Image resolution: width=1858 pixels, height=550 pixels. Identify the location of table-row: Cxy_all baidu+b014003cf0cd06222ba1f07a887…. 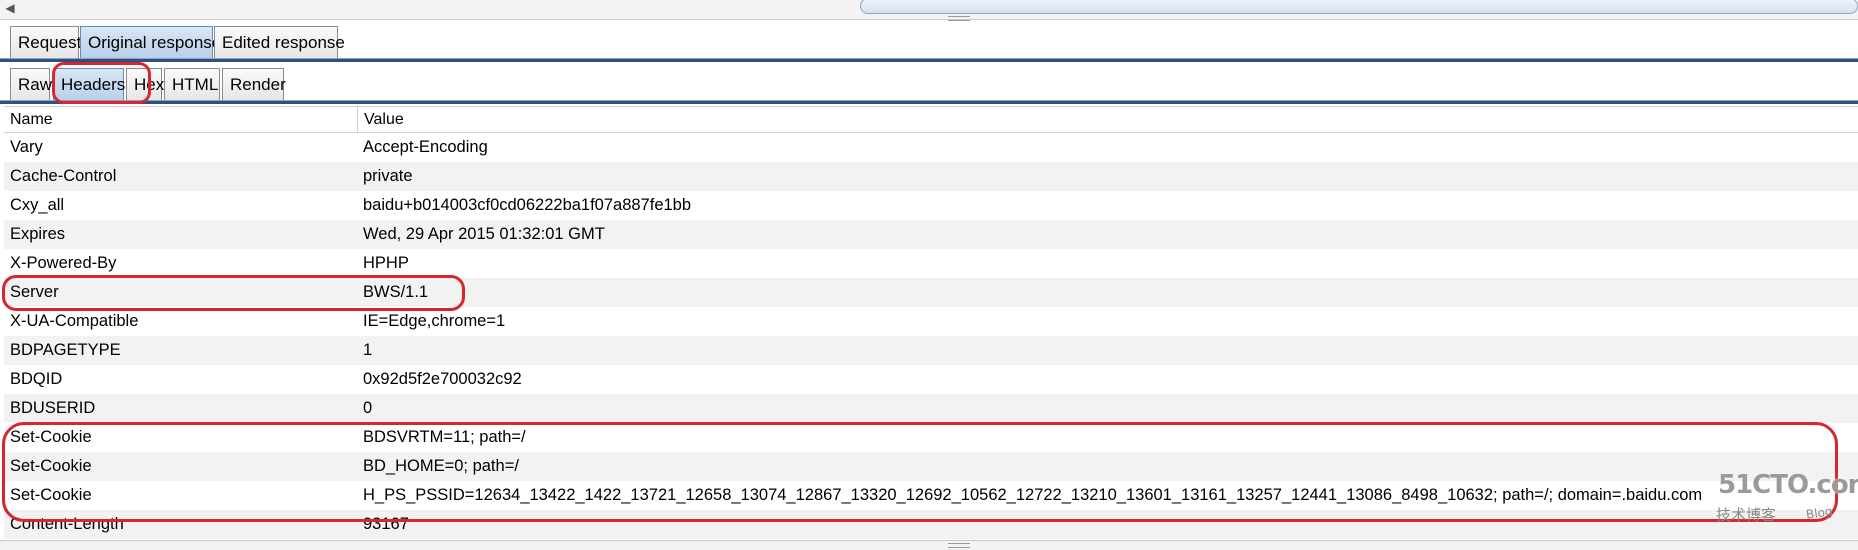
(931, 205).